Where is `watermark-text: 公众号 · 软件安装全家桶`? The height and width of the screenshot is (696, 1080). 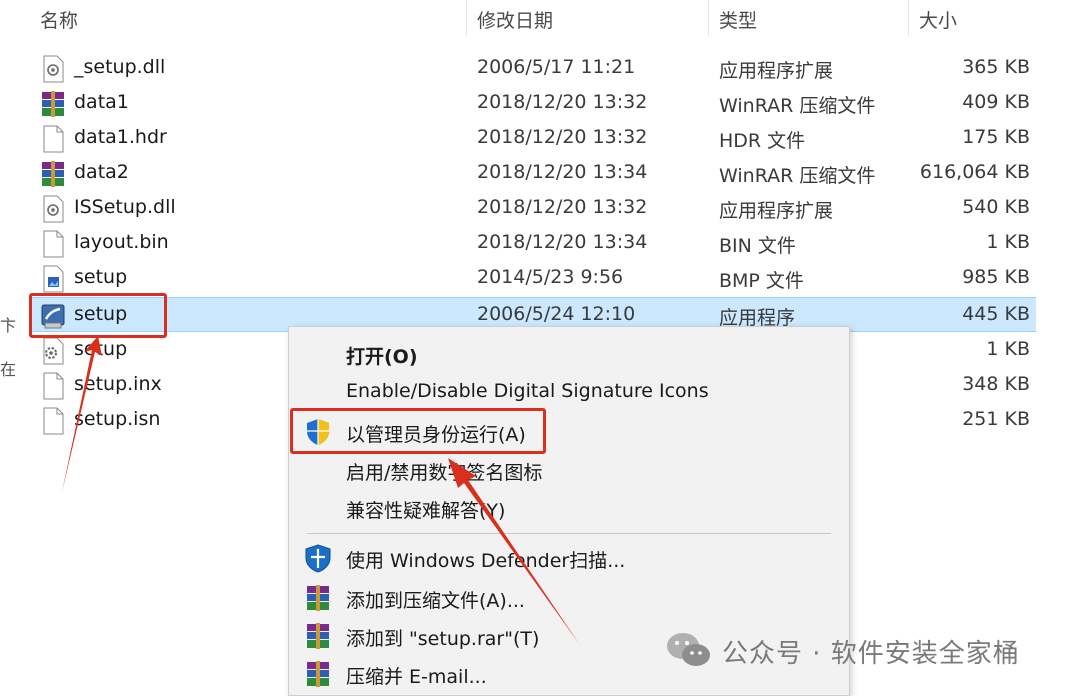
watermark-text: 公众号 · 软件安装全家桶 is located at coordinates (871, 654).